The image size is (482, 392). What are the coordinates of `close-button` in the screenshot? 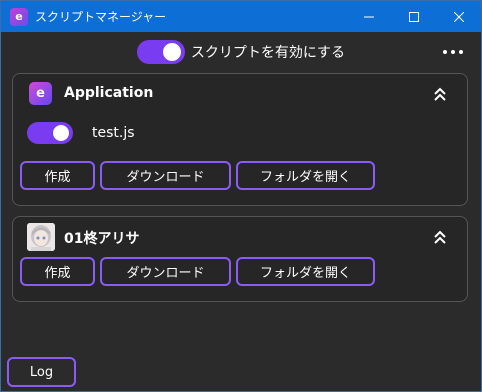 It's located at (458, 16).